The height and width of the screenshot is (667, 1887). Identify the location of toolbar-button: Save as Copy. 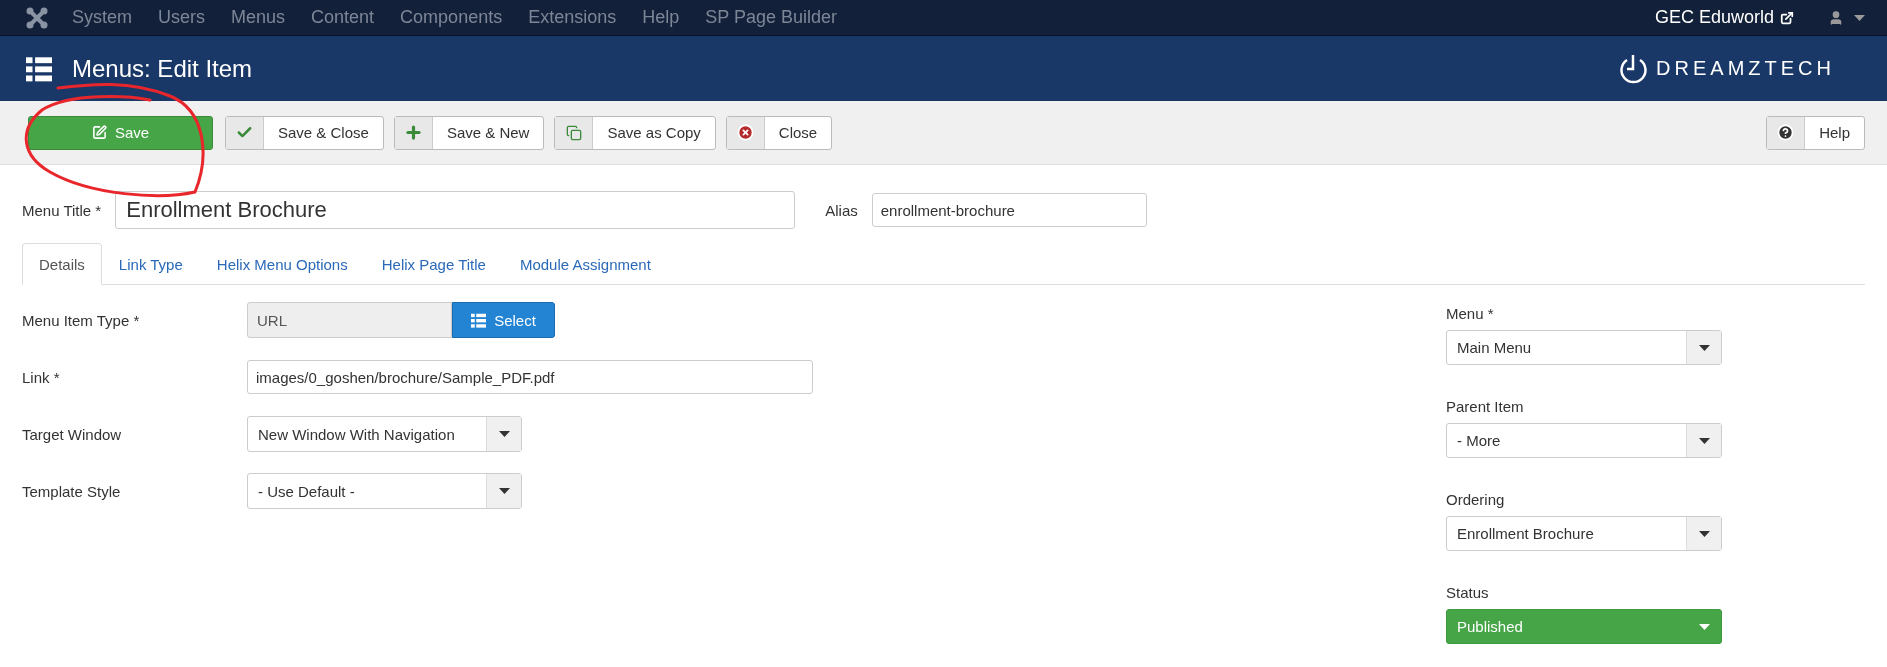
(635, 132).